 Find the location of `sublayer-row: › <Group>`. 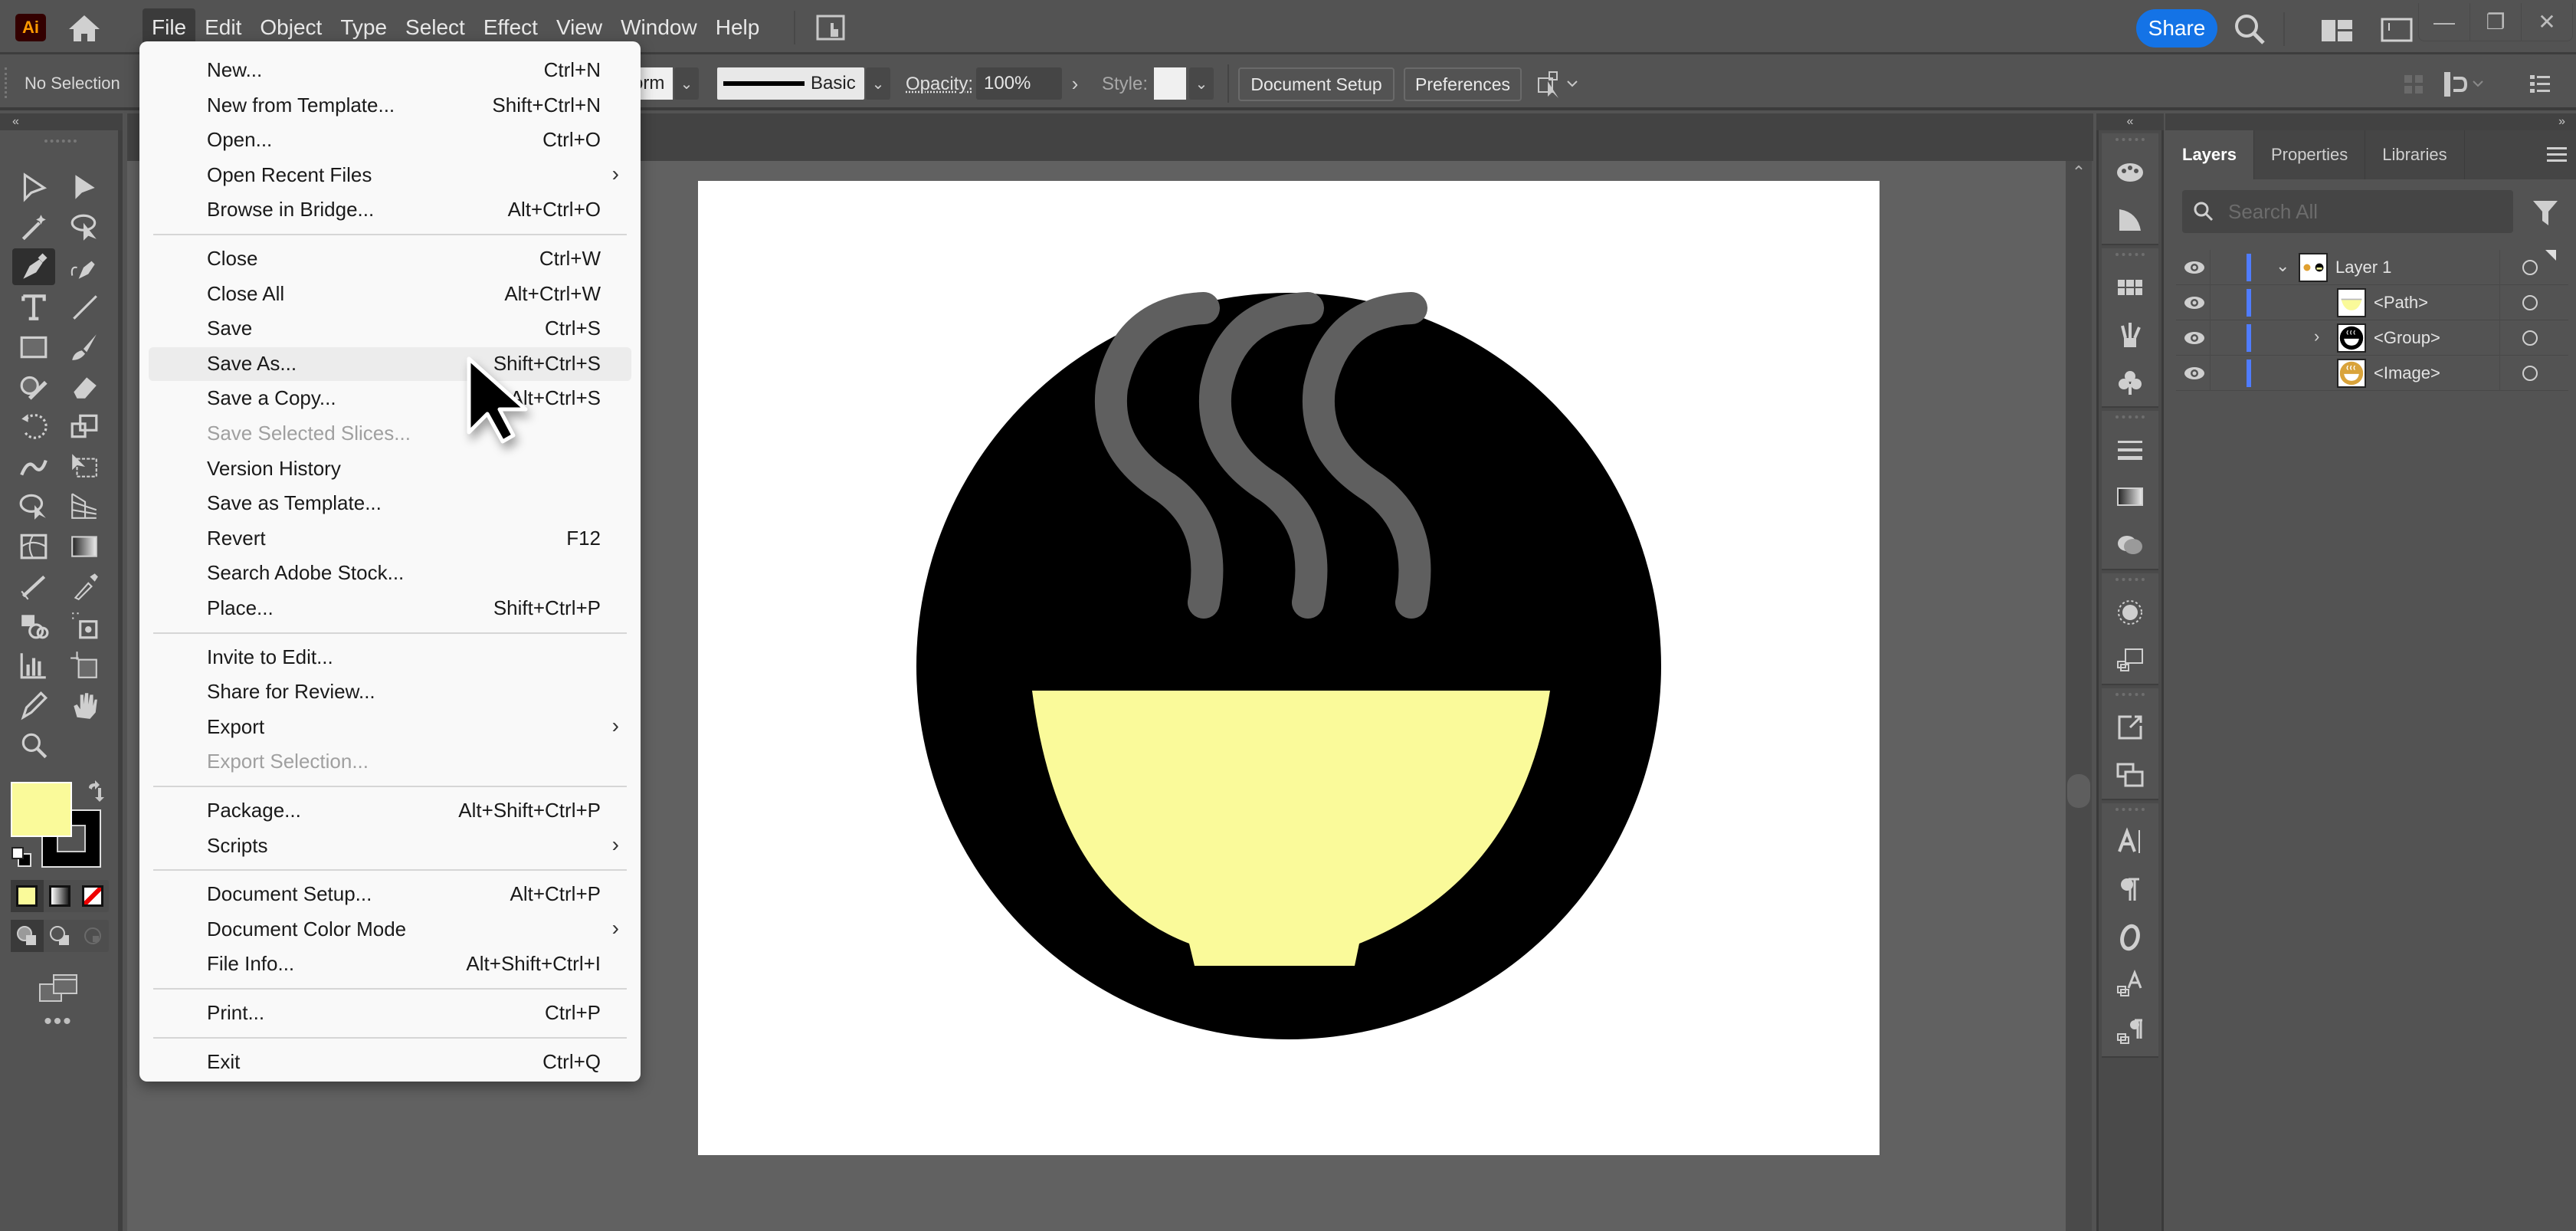

sublayer-row: › <Group> is located at coordinates (2372, 338).